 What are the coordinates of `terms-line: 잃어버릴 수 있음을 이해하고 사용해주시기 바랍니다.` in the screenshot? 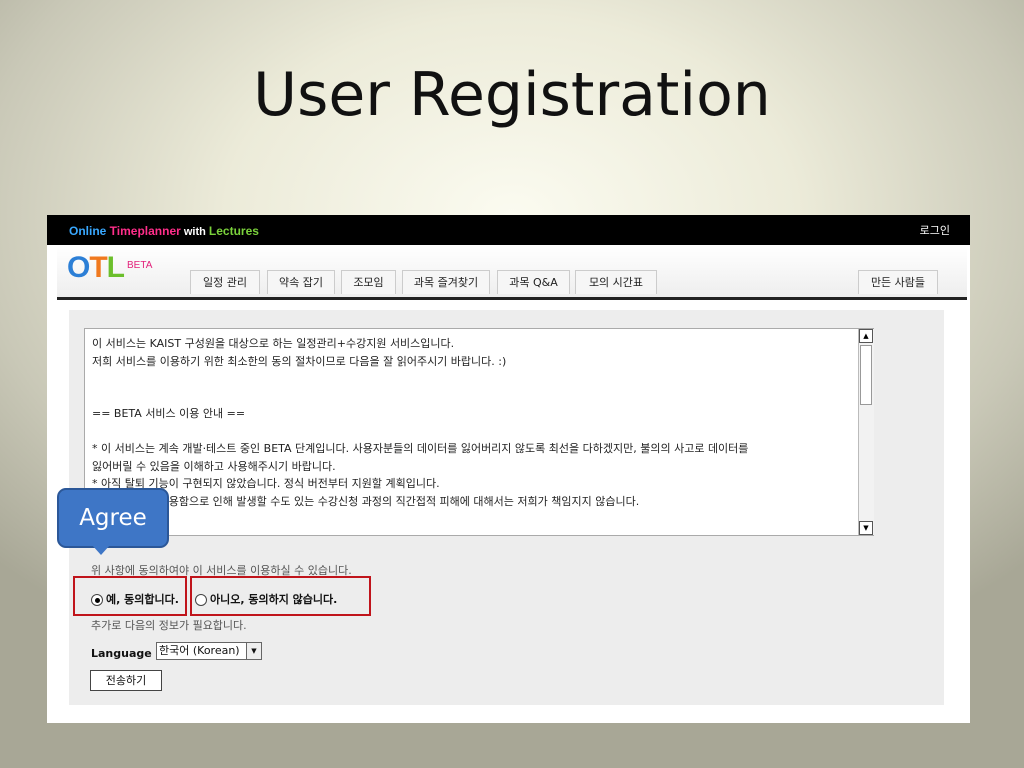 It's located at (214, 466).